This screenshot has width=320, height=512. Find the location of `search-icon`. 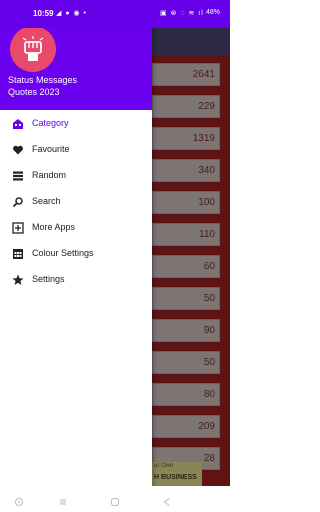

search-icon is located at coordinates (18, 202).